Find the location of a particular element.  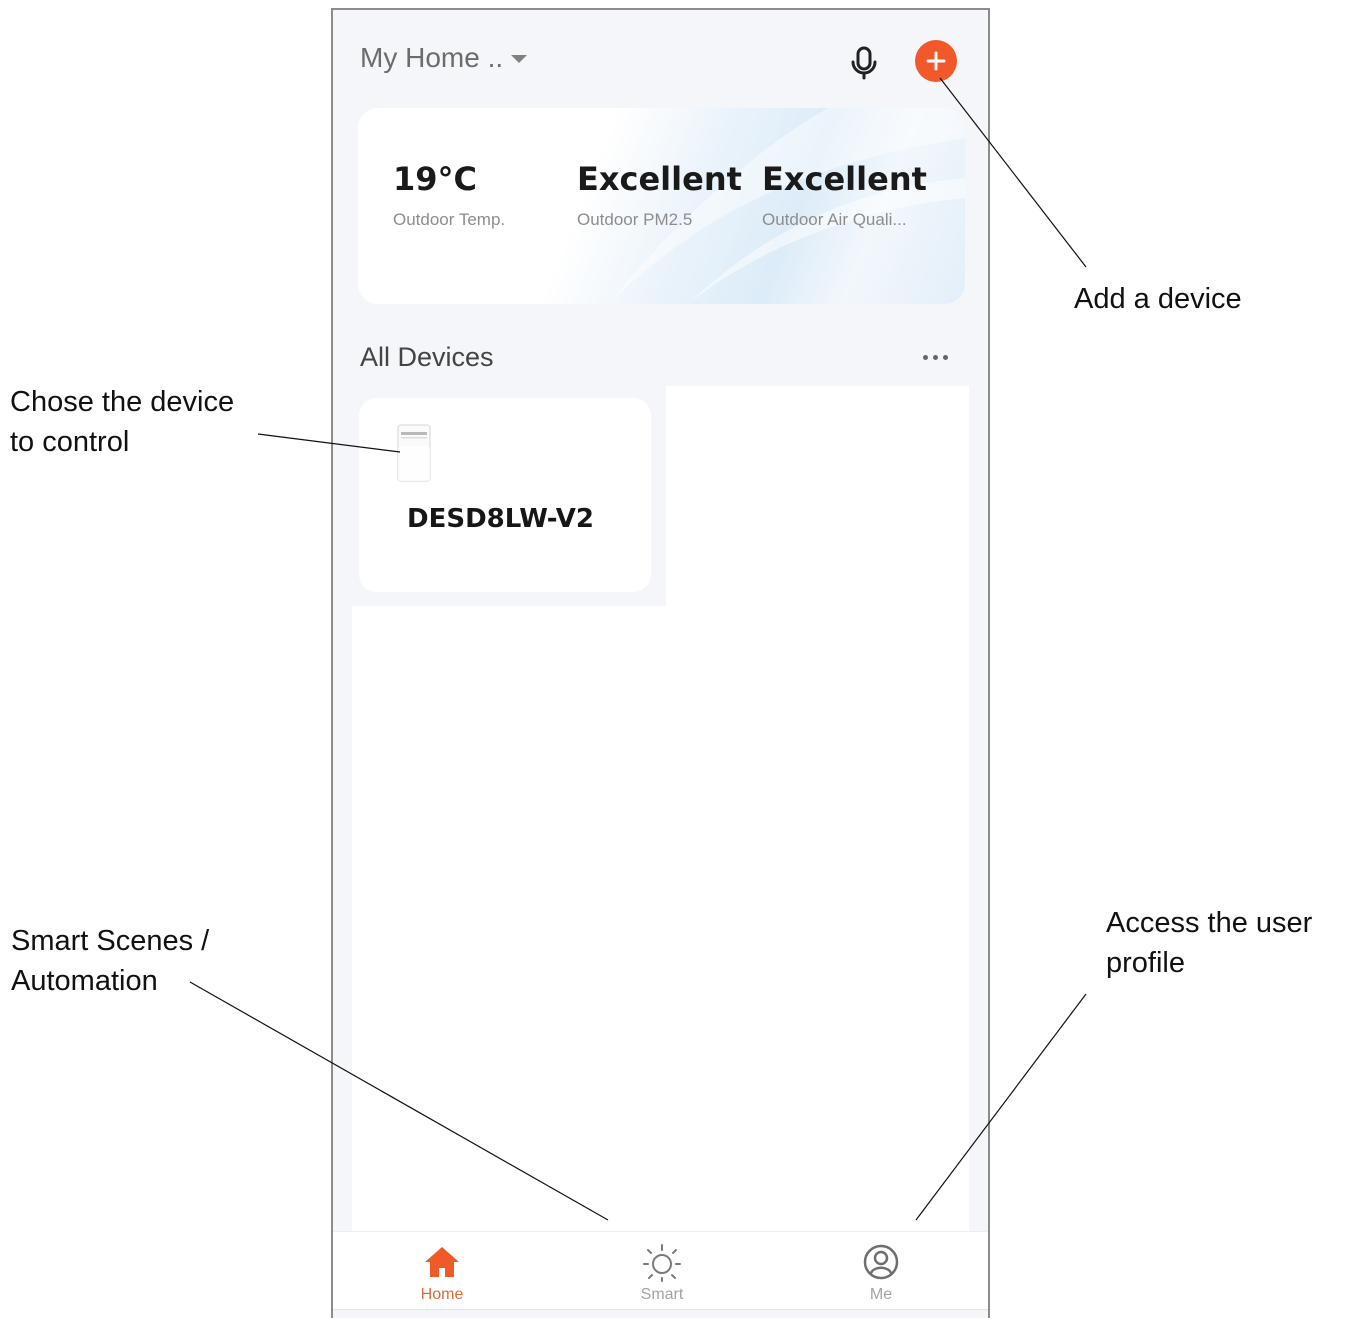

section-title-all-devices: All Devices is located at coordinates (427, 357).